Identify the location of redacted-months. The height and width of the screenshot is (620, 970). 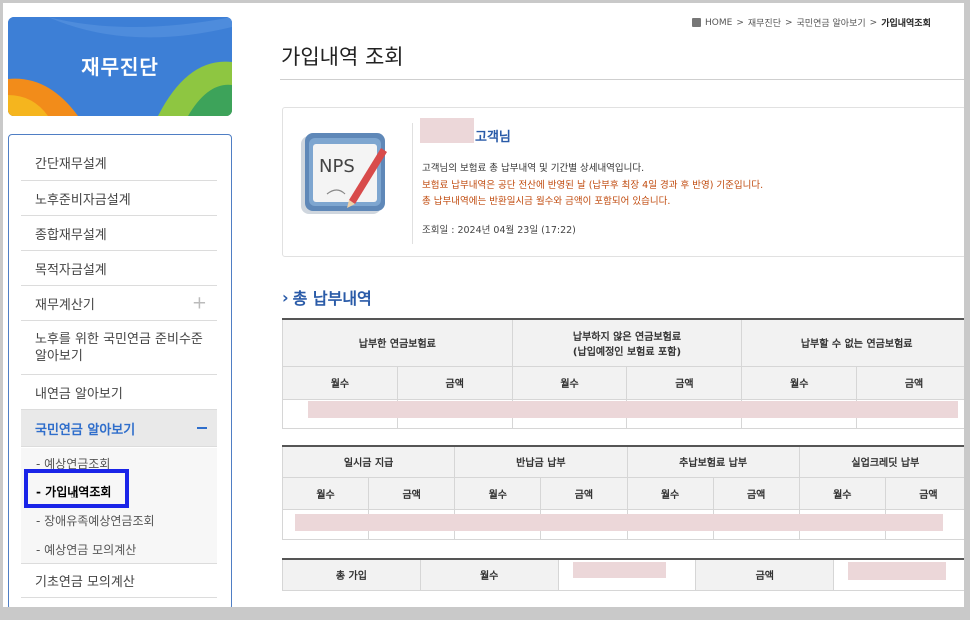
(619, 570).